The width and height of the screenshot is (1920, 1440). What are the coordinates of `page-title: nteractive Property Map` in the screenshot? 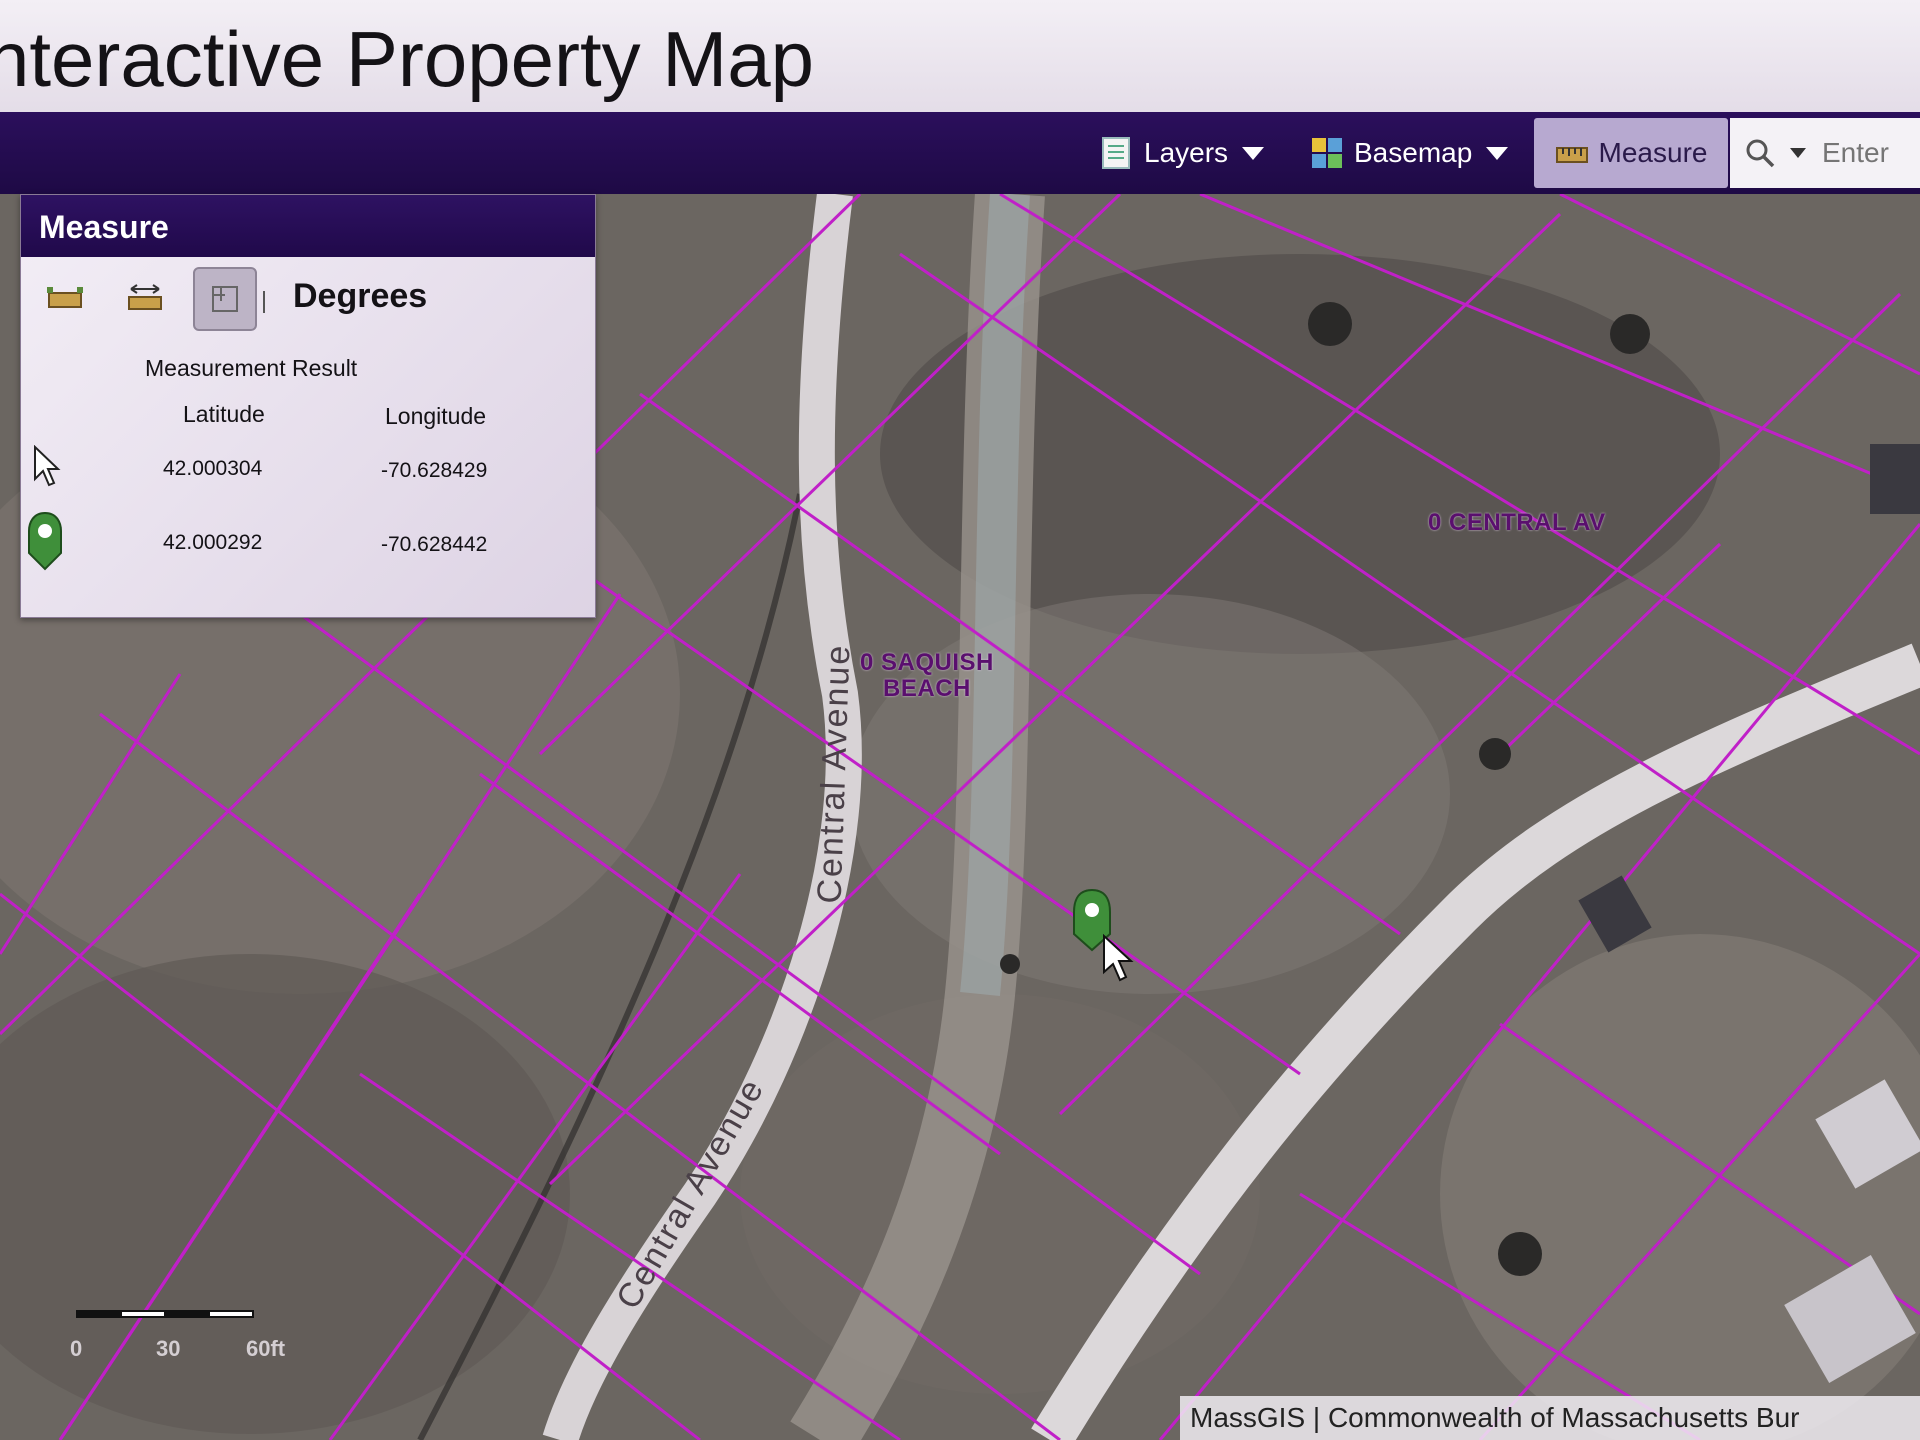 It's located at (407, 59).